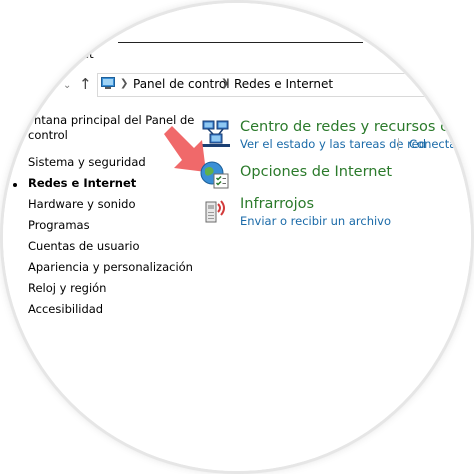 Image resolution: width=474 pixels, height=474 pixels. Describe the element at coordinates (84, 54) in the screenshot. I see `window-title: net` at that location.